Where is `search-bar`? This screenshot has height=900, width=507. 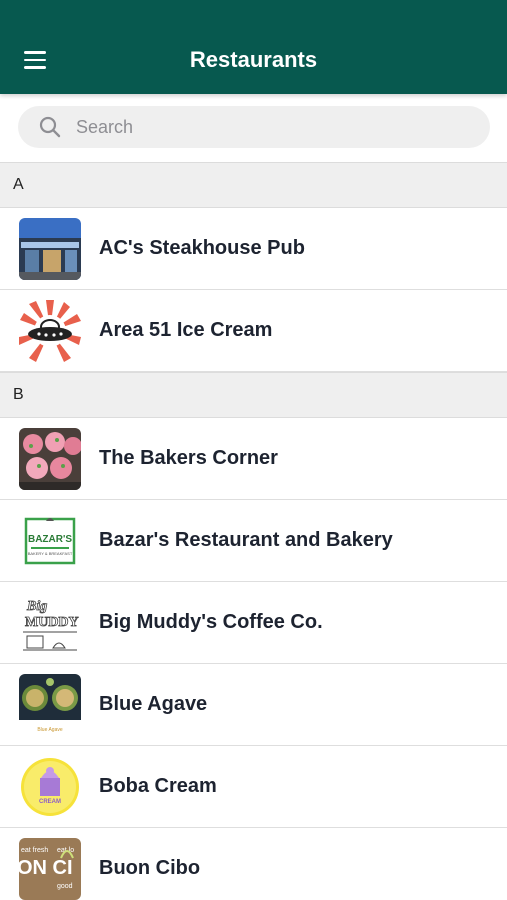
search-bar is located at coordinates (253, 128).